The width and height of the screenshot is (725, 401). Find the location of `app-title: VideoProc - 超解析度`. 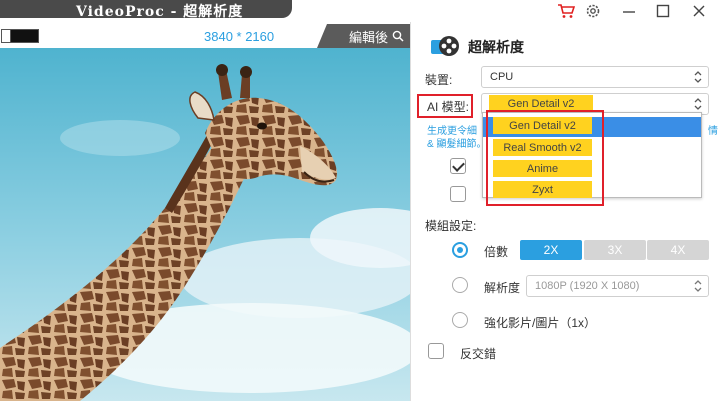

app-title: VideoProc - 超解析度 is located at coordinates (160, 12).